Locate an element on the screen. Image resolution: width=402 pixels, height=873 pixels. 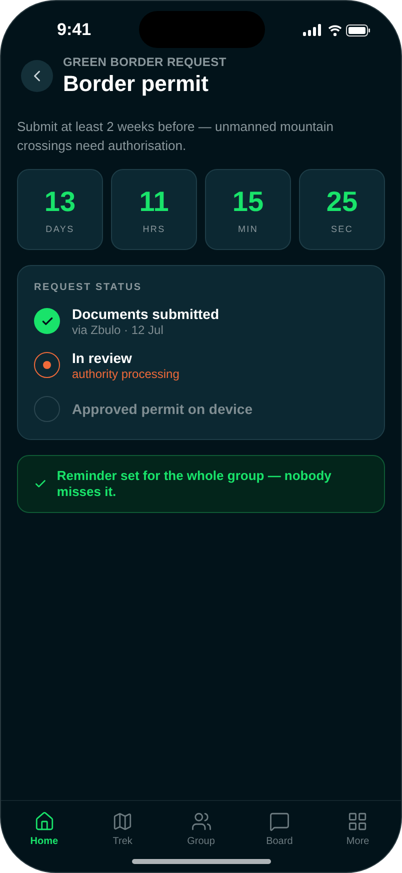
countdown-unit: HRS is located at coordinates (154, 229).